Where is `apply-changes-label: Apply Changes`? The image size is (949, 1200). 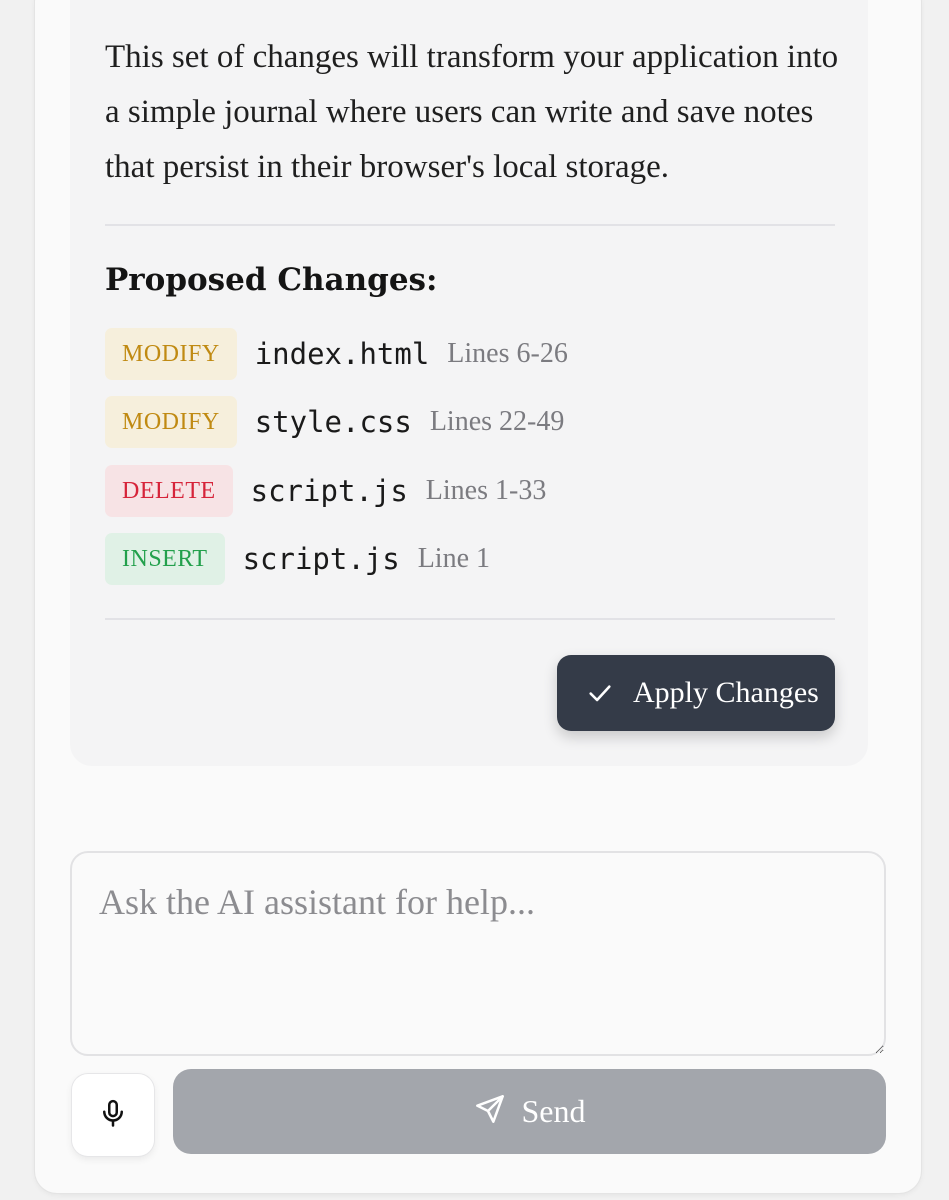 apply-changes-label: Apply Changes is located at coordinates (726, 692).